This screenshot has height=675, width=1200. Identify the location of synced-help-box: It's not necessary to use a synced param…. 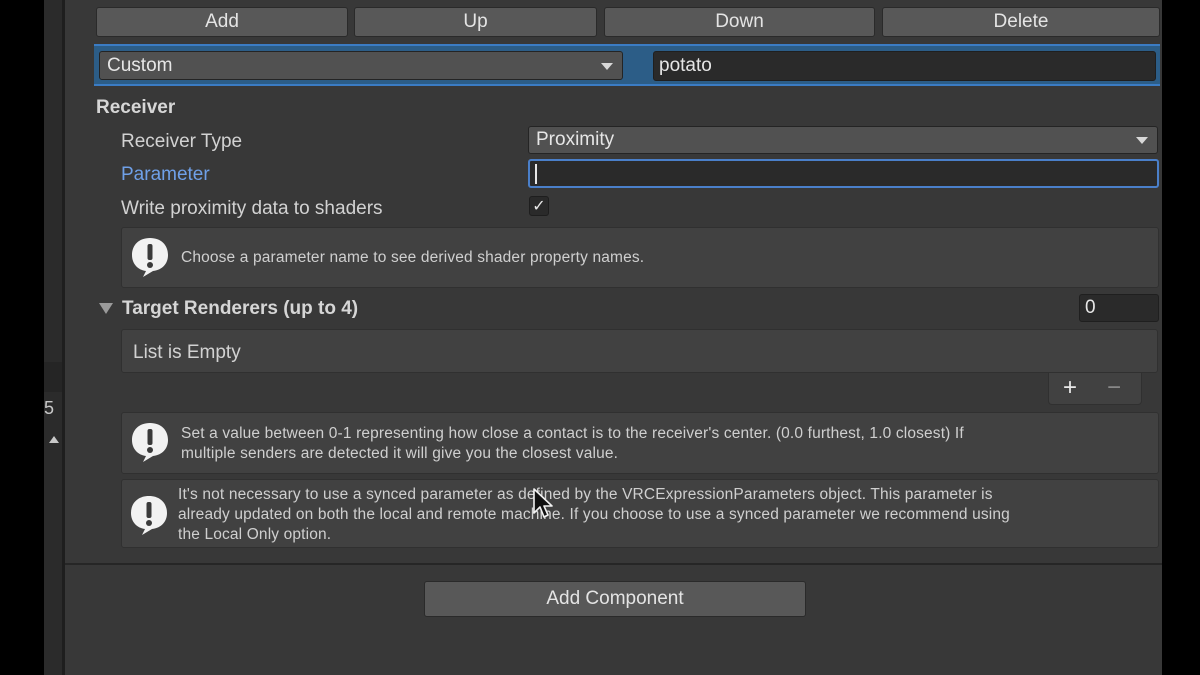
(640, 513).